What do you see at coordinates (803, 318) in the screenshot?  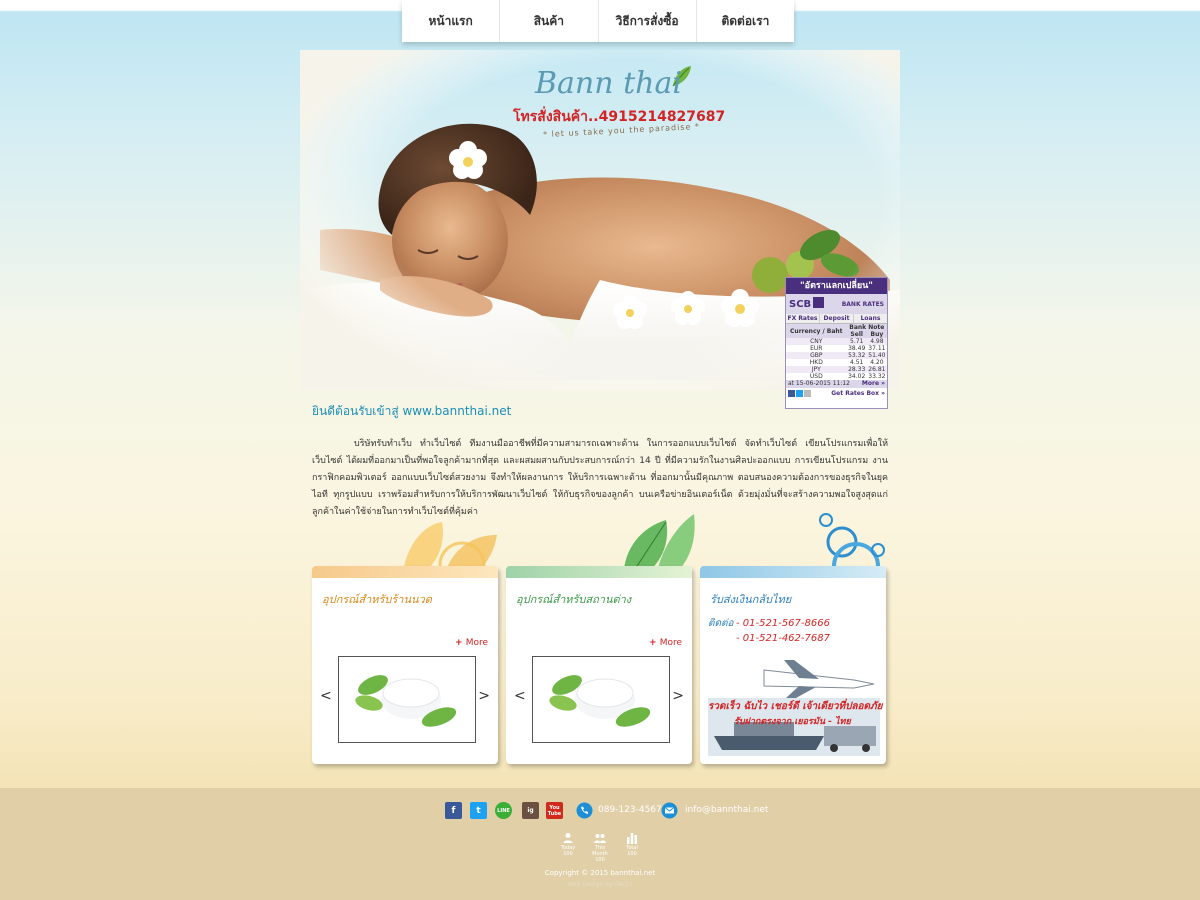 I see `fx-tab-fx-rates: FX Rates` at bounding box center [803, 318].